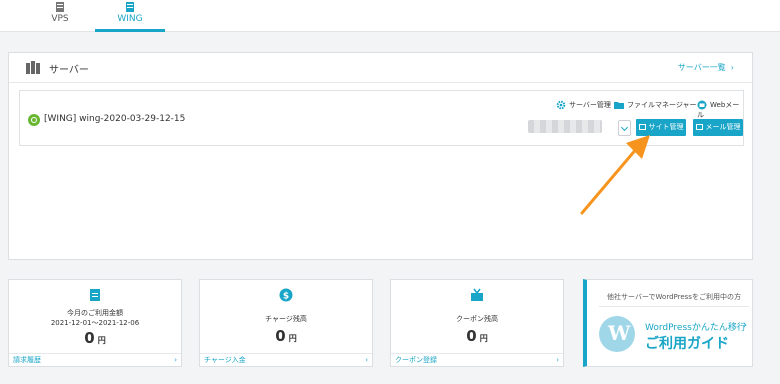 The width and height of the screenshot is (780, 384). What do you see at coordinates (687, 344) in the screenshot?
I see `guide-title: ご利用ガイド` at bounding box center [687, 344].